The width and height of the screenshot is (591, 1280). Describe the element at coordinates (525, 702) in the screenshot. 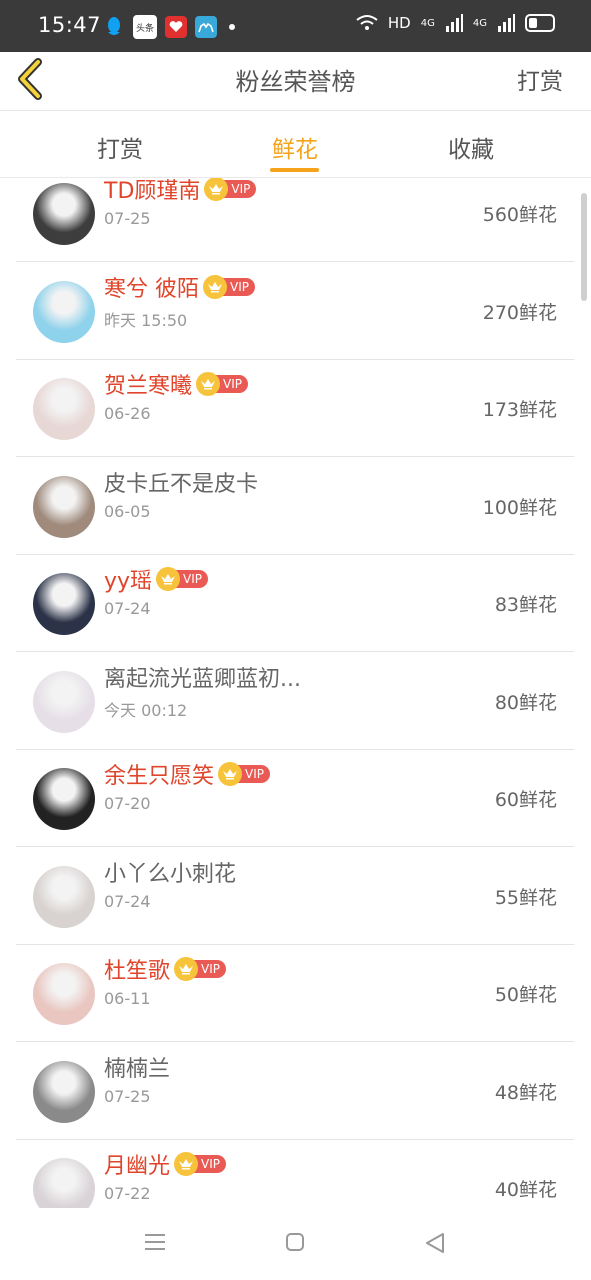

I see `flower-amount: 80鲜花` at that location.